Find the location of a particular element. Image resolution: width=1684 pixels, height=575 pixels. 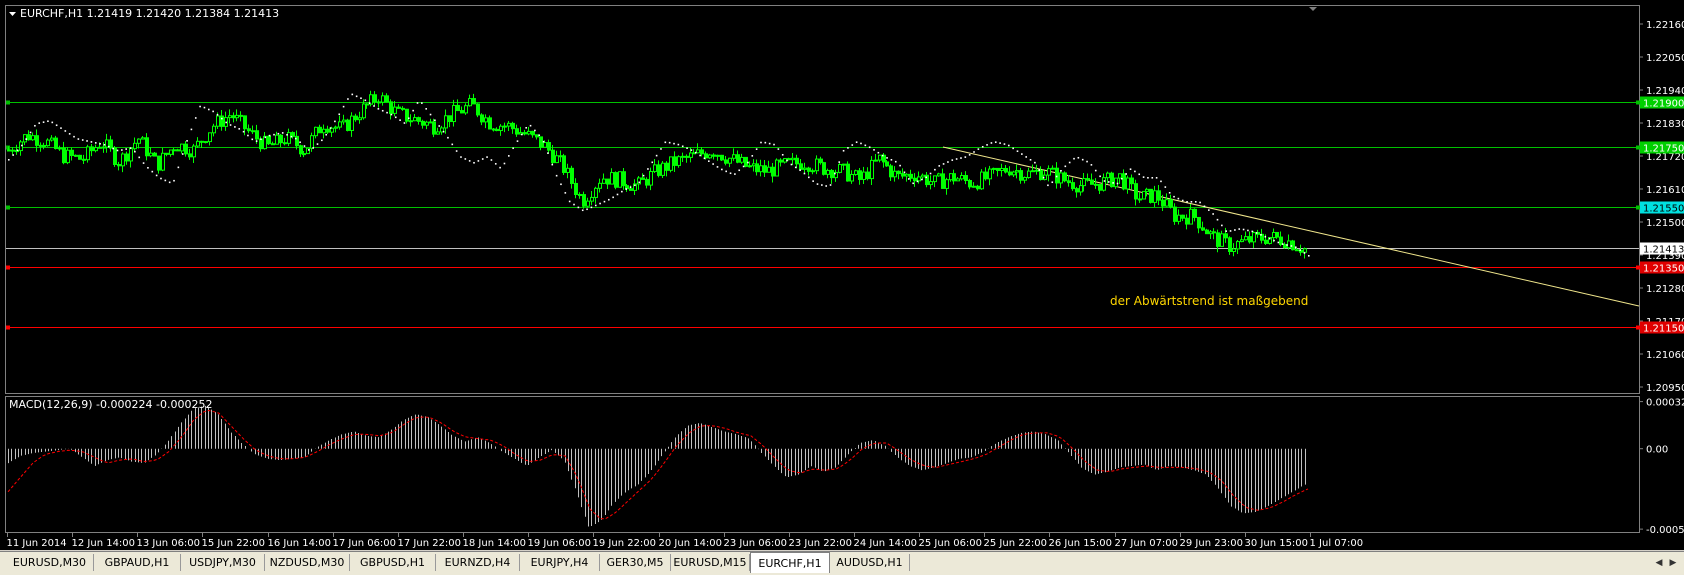

tab-audusd-h1: AUDUSD,H1 is located at coordinates (870, 562).